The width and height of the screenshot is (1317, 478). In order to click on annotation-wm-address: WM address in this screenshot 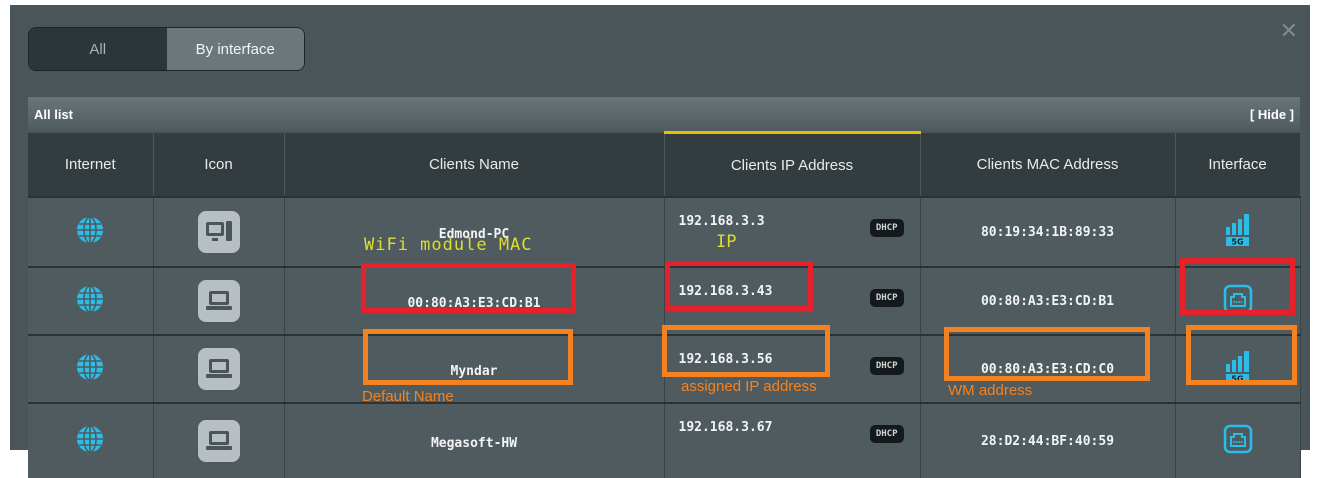, I will do `click(990, 390)`.